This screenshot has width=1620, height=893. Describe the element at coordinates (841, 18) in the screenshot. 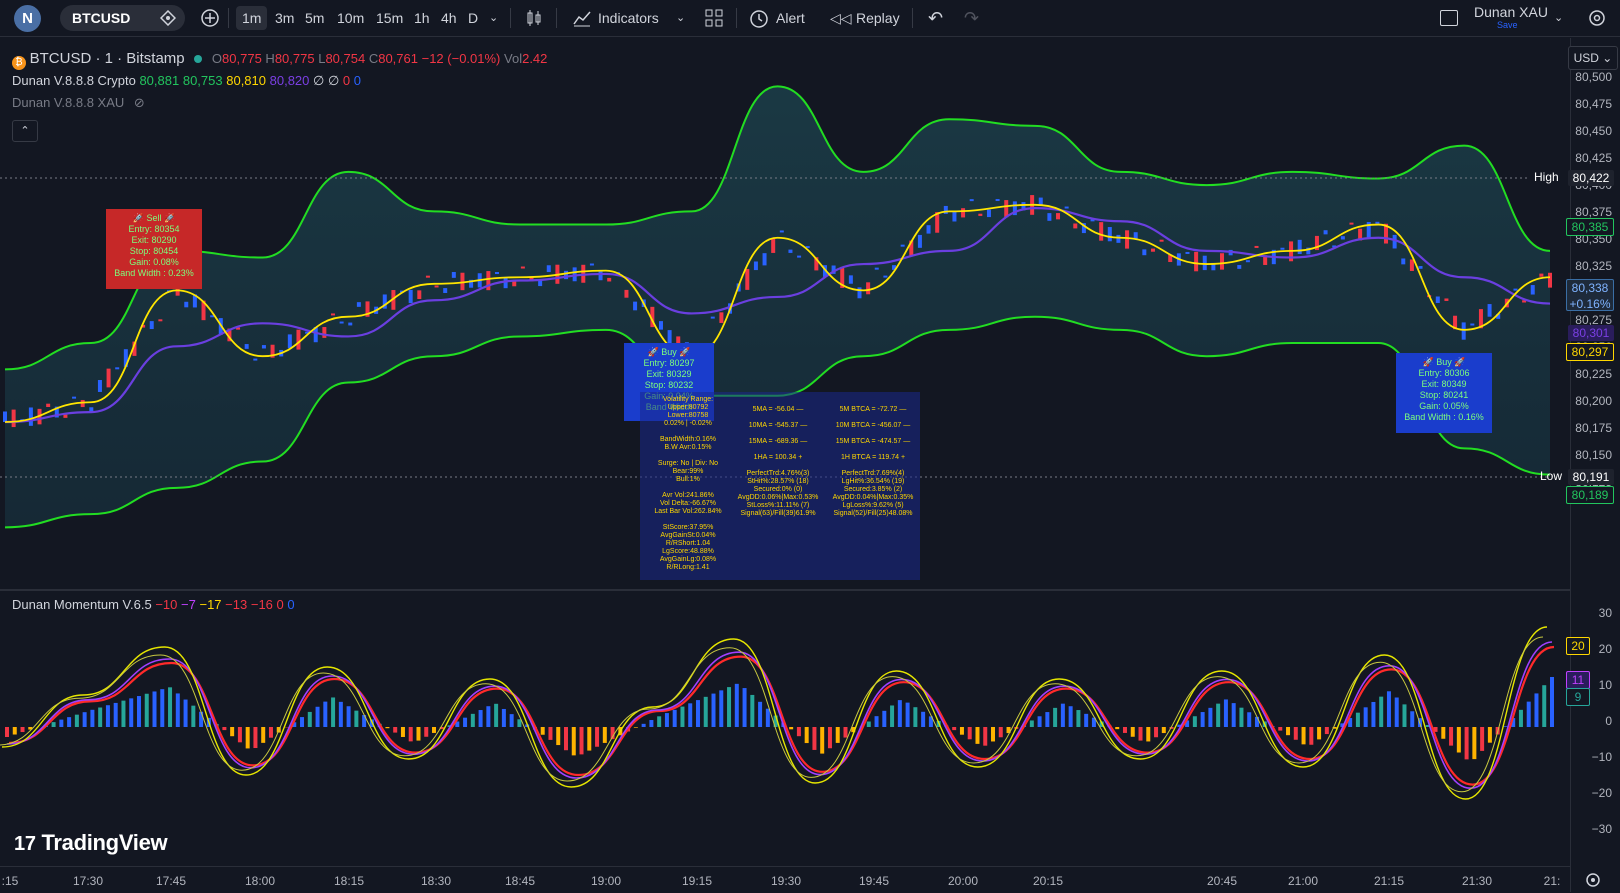

I see `replay-icon: ◁◁` at that location.